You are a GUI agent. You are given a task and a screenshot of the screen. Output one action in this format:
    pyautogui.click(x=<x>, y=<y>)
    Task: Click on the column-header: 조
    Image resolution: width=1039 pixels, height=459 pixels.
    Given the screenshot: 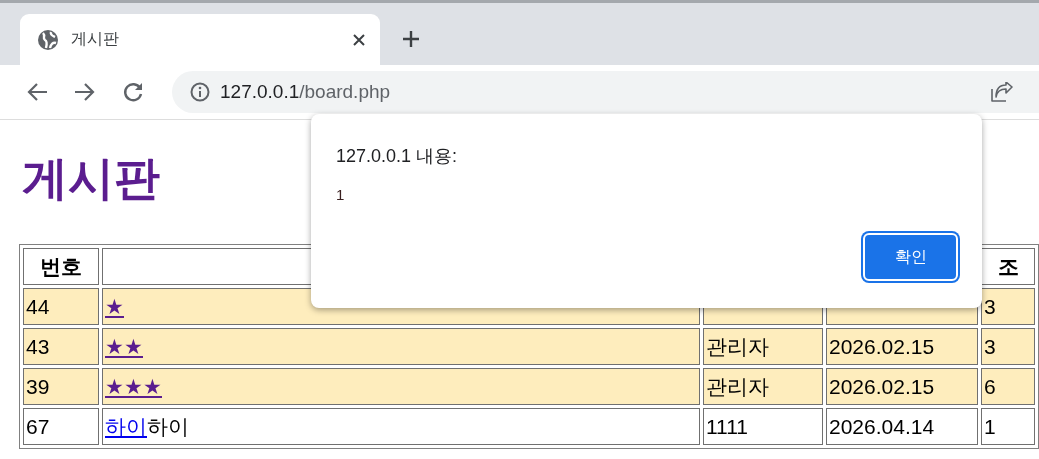 What is the action you would take?
    pyautogui.click(x=1008, y=266)
    